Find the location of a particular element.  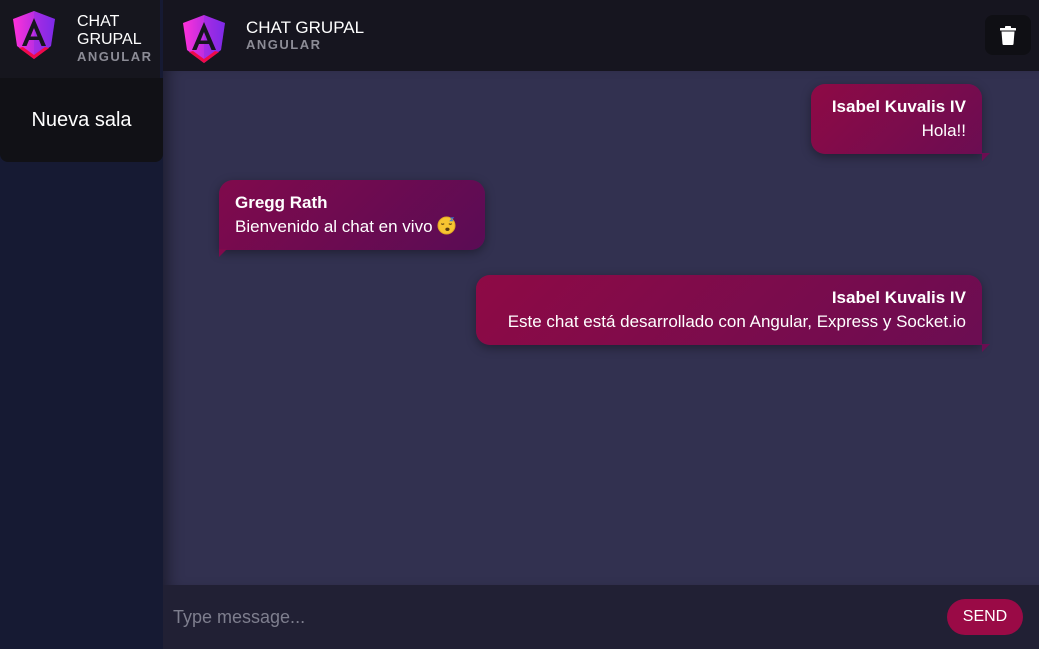

new-room-button: Nueva sala is located at coordinates (81, 120).